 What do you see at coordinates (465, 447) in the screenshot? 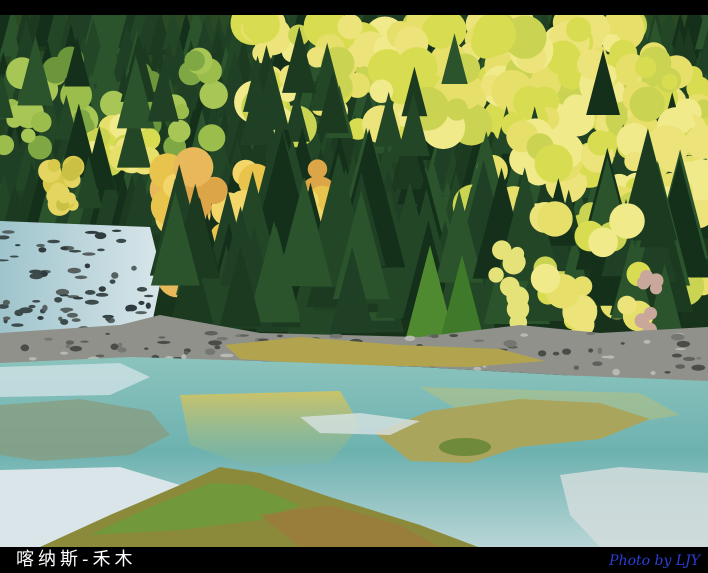
I see `island-bush` at bounding box center [465, 447].